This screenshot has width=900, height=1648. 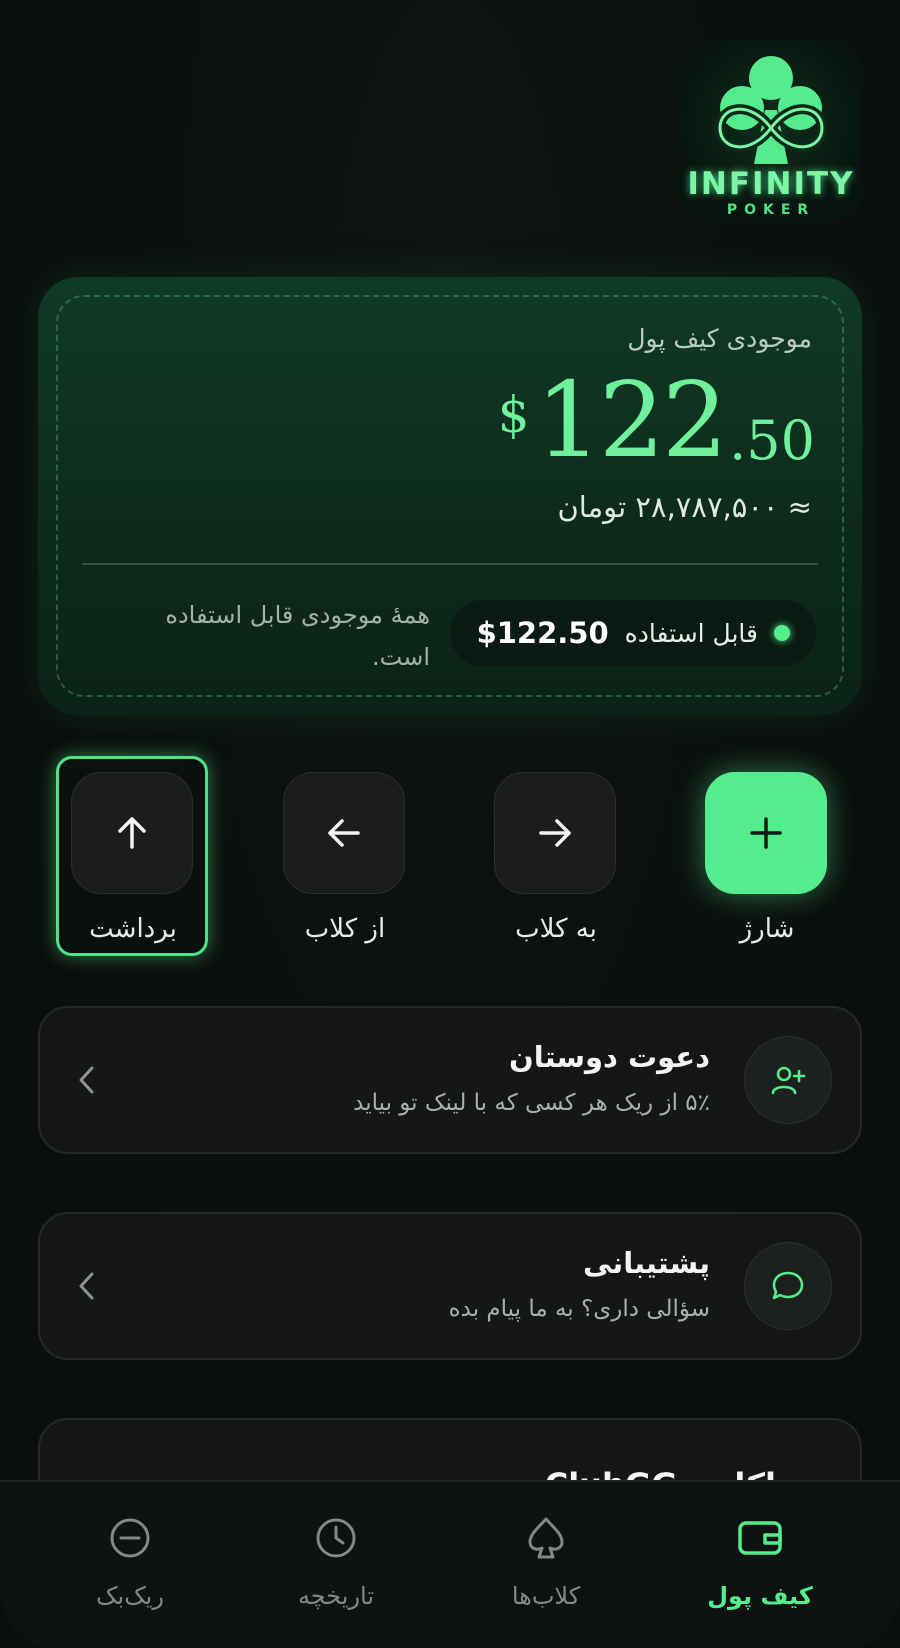 What do you see at coordinates (336, 1538) in the screenshot?
I see `clock-icon` at bounding box center [336, 1538].